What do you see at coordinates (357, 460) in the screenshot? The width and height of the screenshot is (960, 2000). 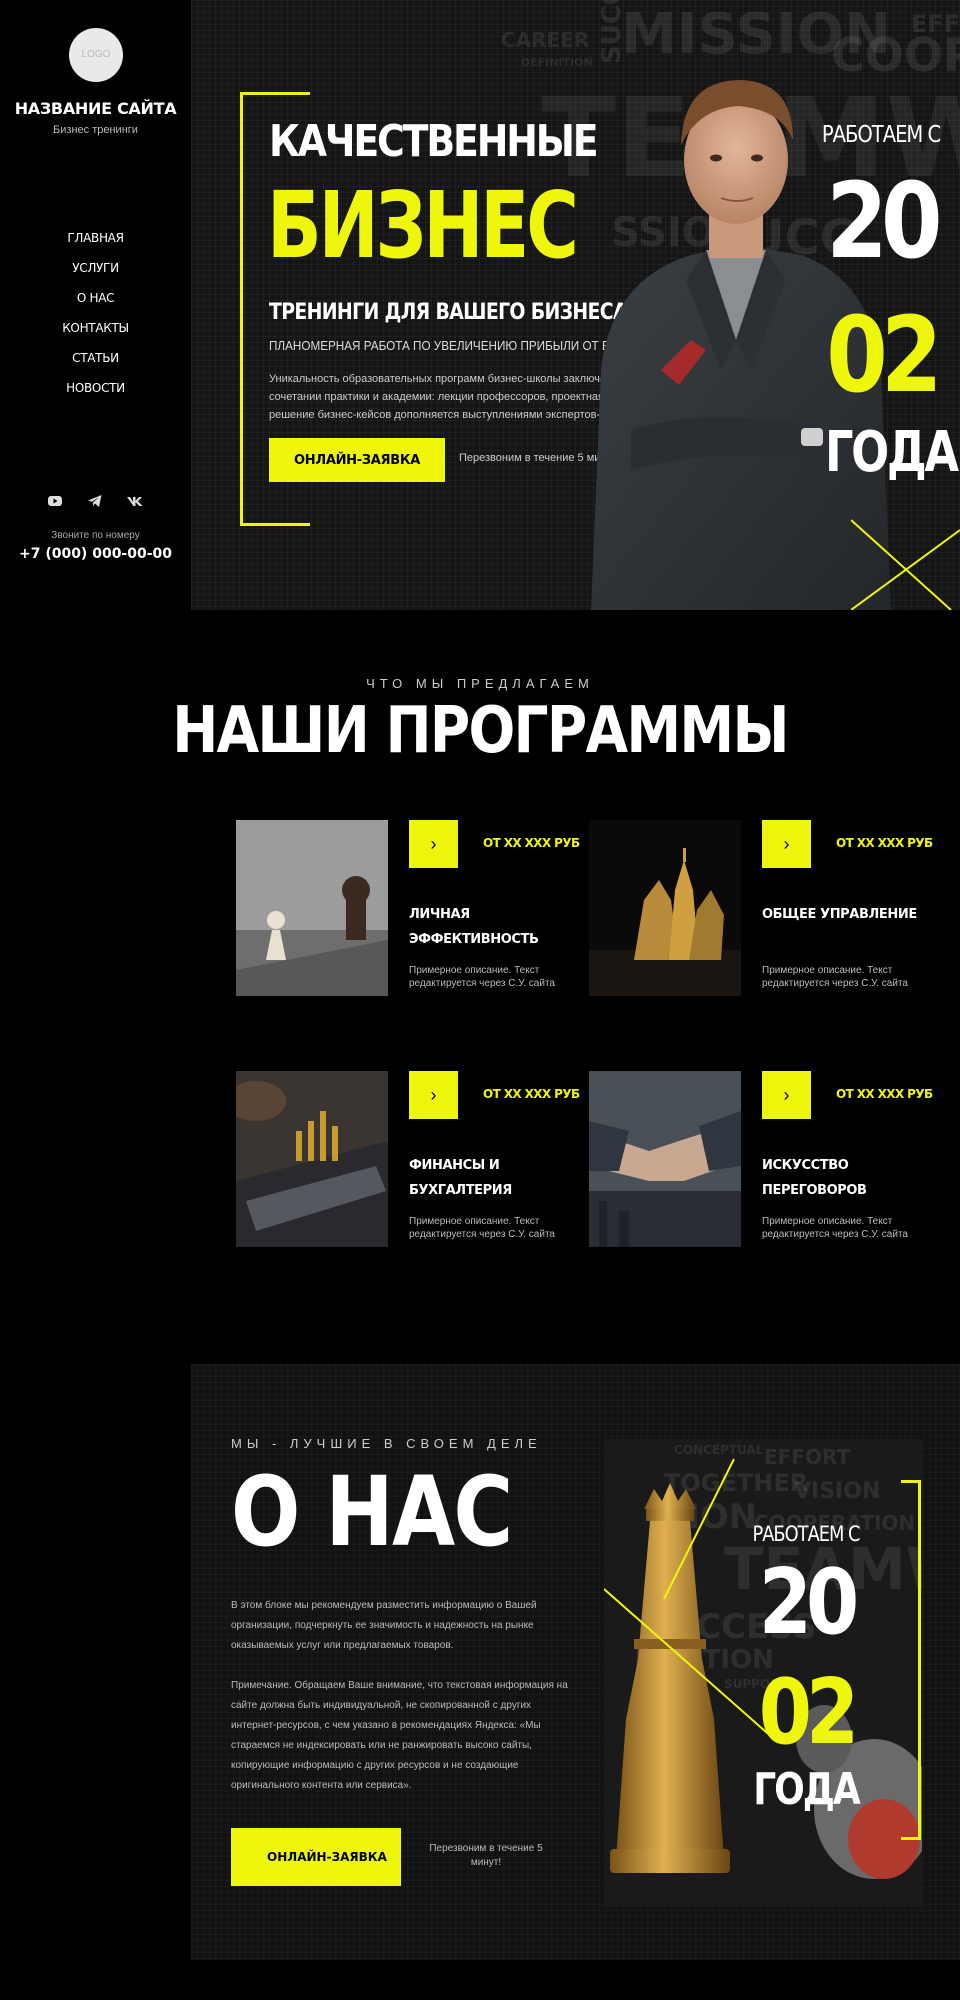 I see `hero-order-button: ОНЛАЙН-ЗАЯВКА` at bounding box center [357, 460].